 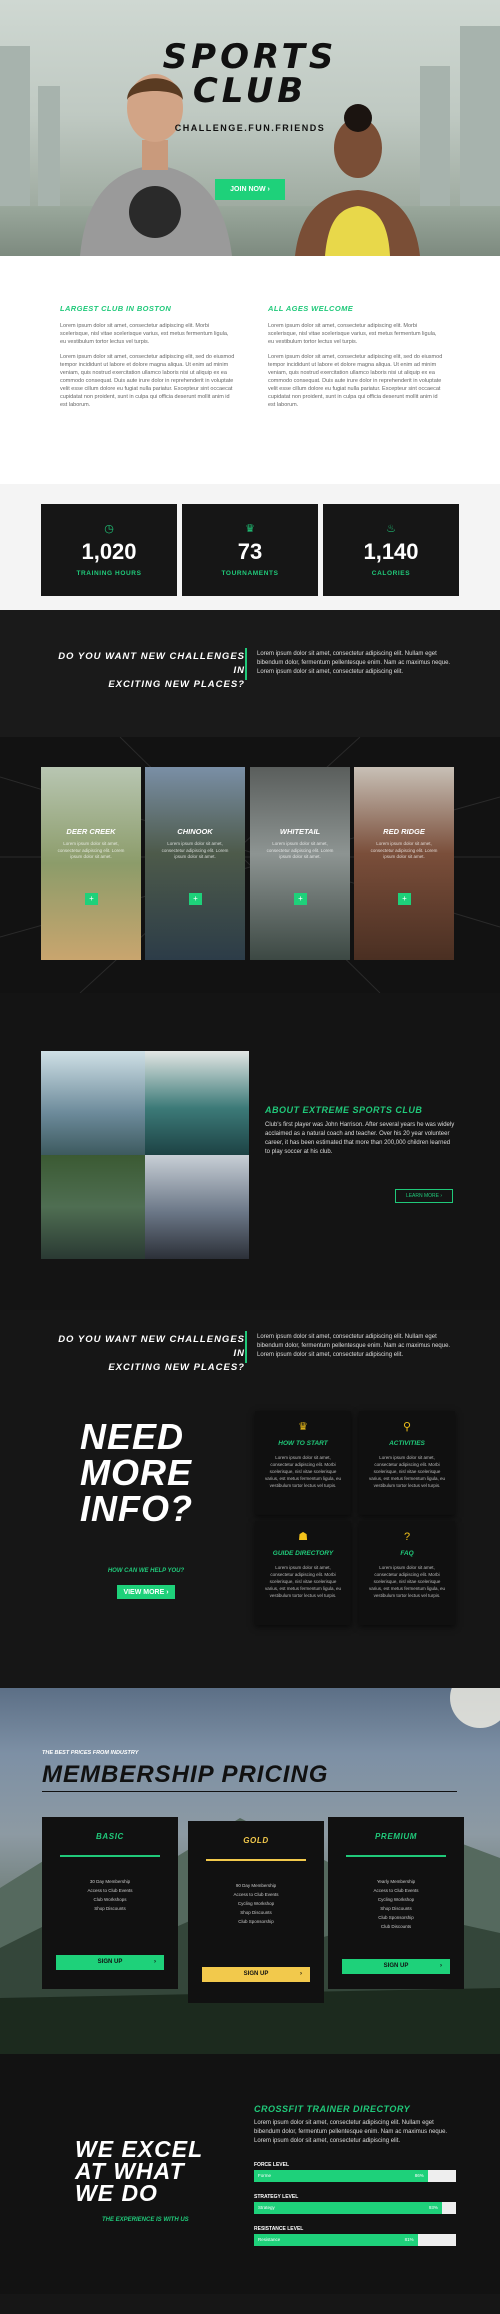 I want to click on plan-feature: Yearly Membership, so click(x=396, y=1881).